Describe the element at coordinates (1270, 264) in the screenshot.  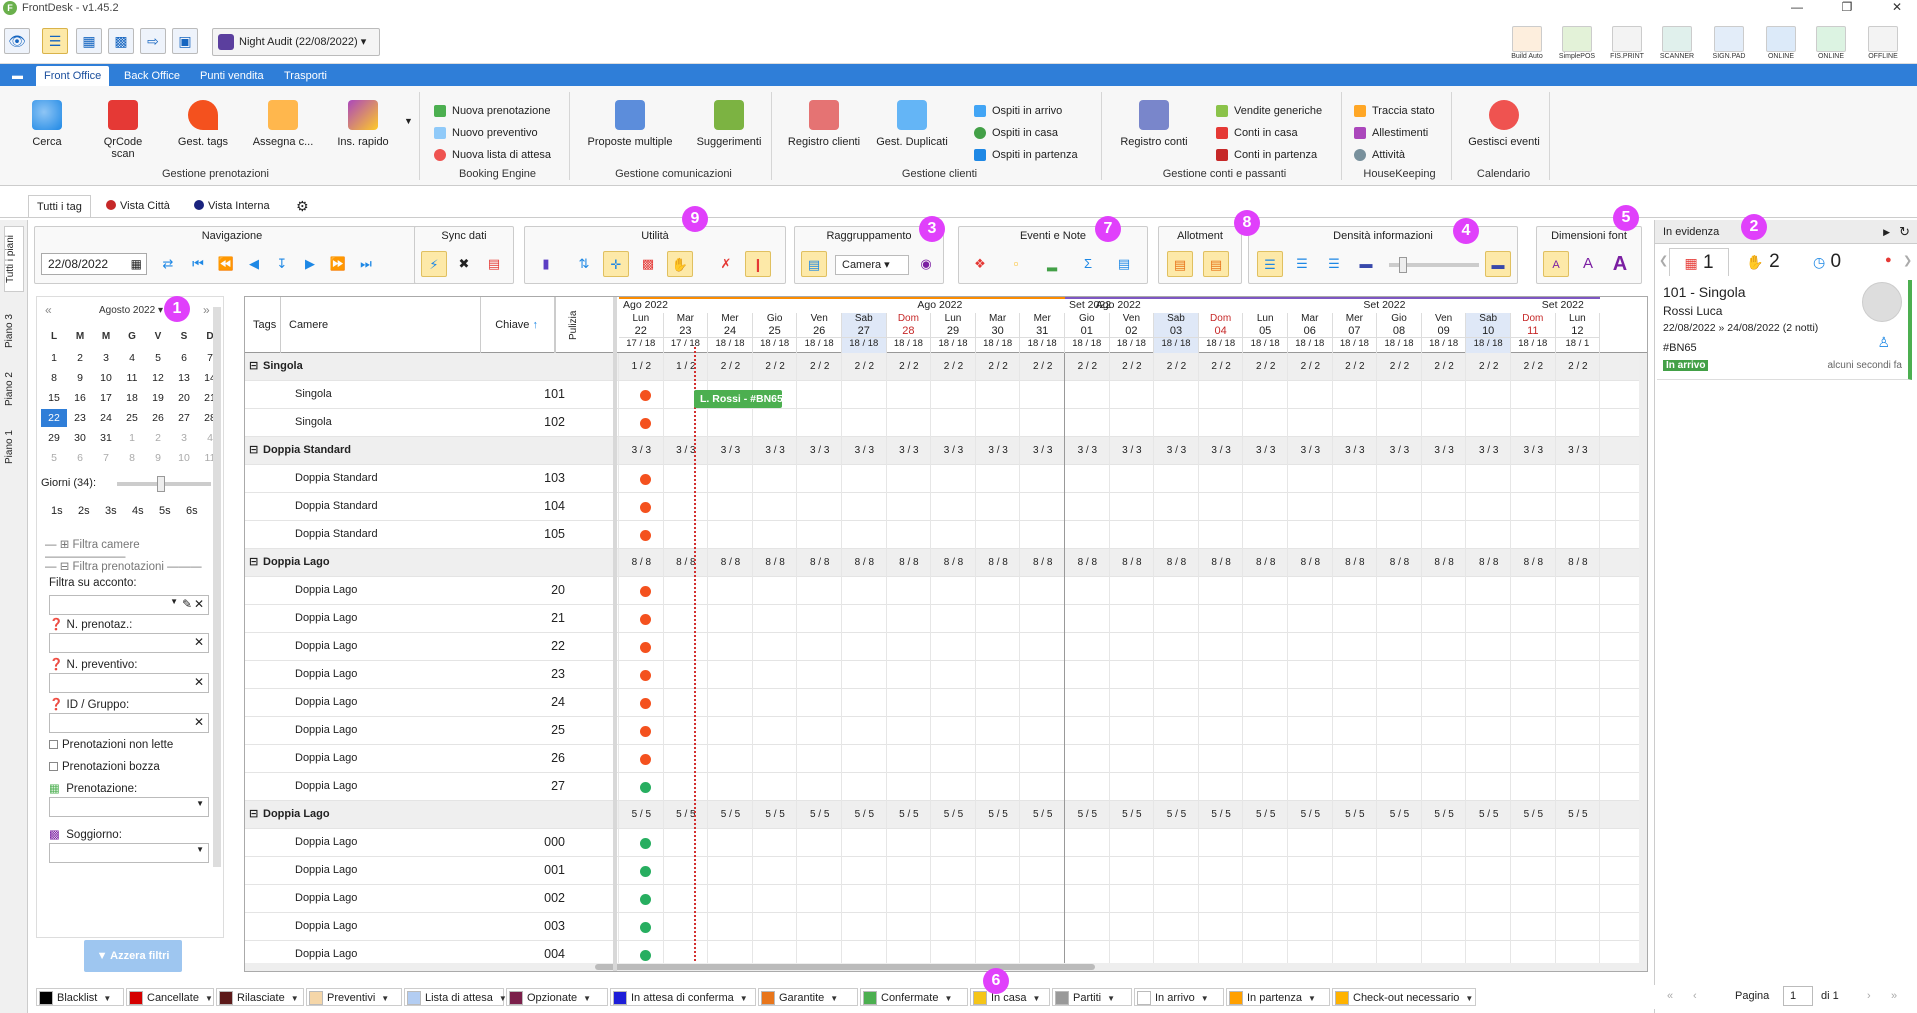
I see `density-1-icon: ☰` at that location.